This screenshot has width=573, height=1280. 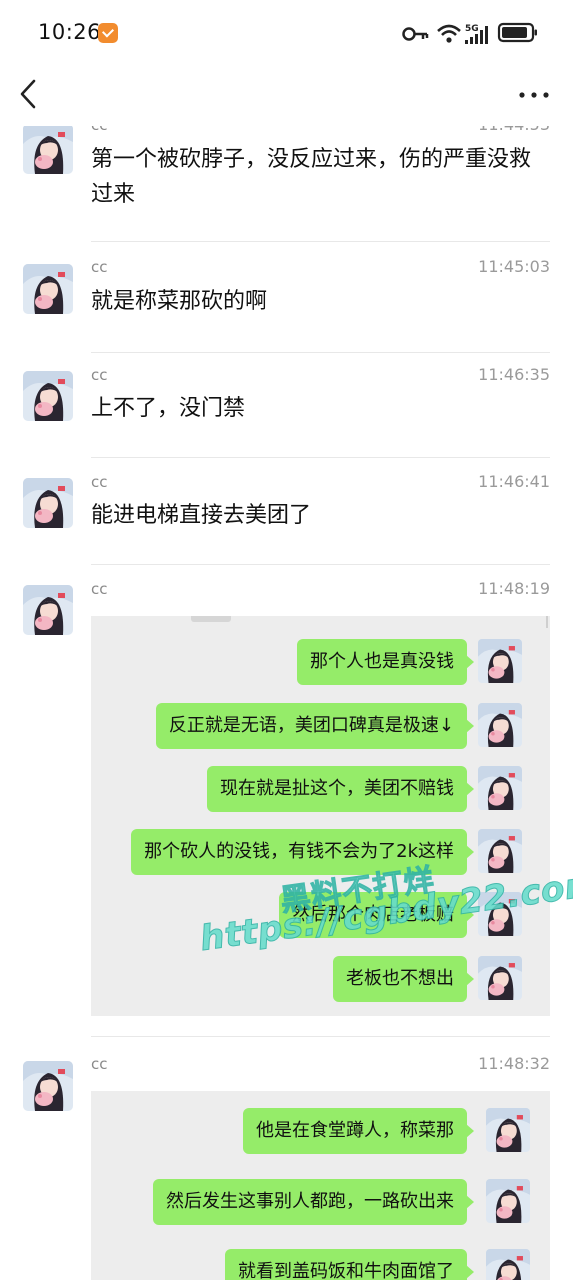 I want to click on status-bar: 10:26 5G, so click(x=286, y=32).